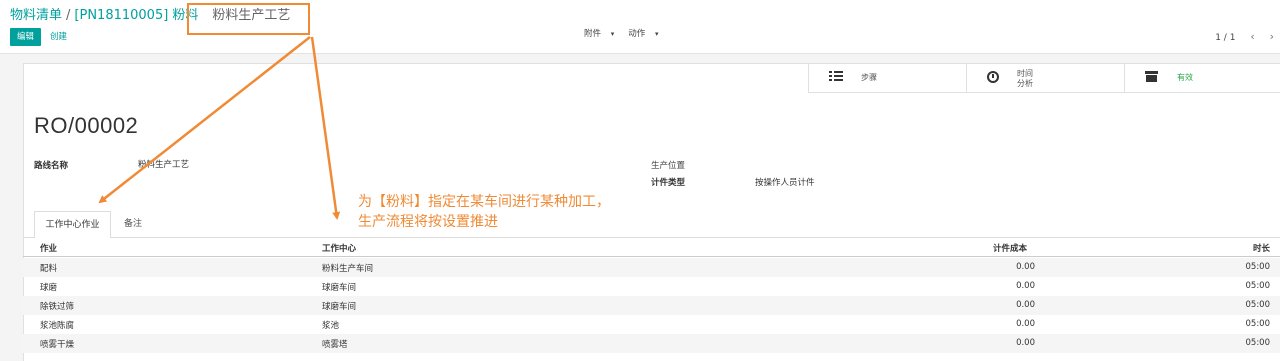 The height and width of the screenshot is (361, 1280). I want to click on operation-cell: 除铁过筛, so click(57, 307).